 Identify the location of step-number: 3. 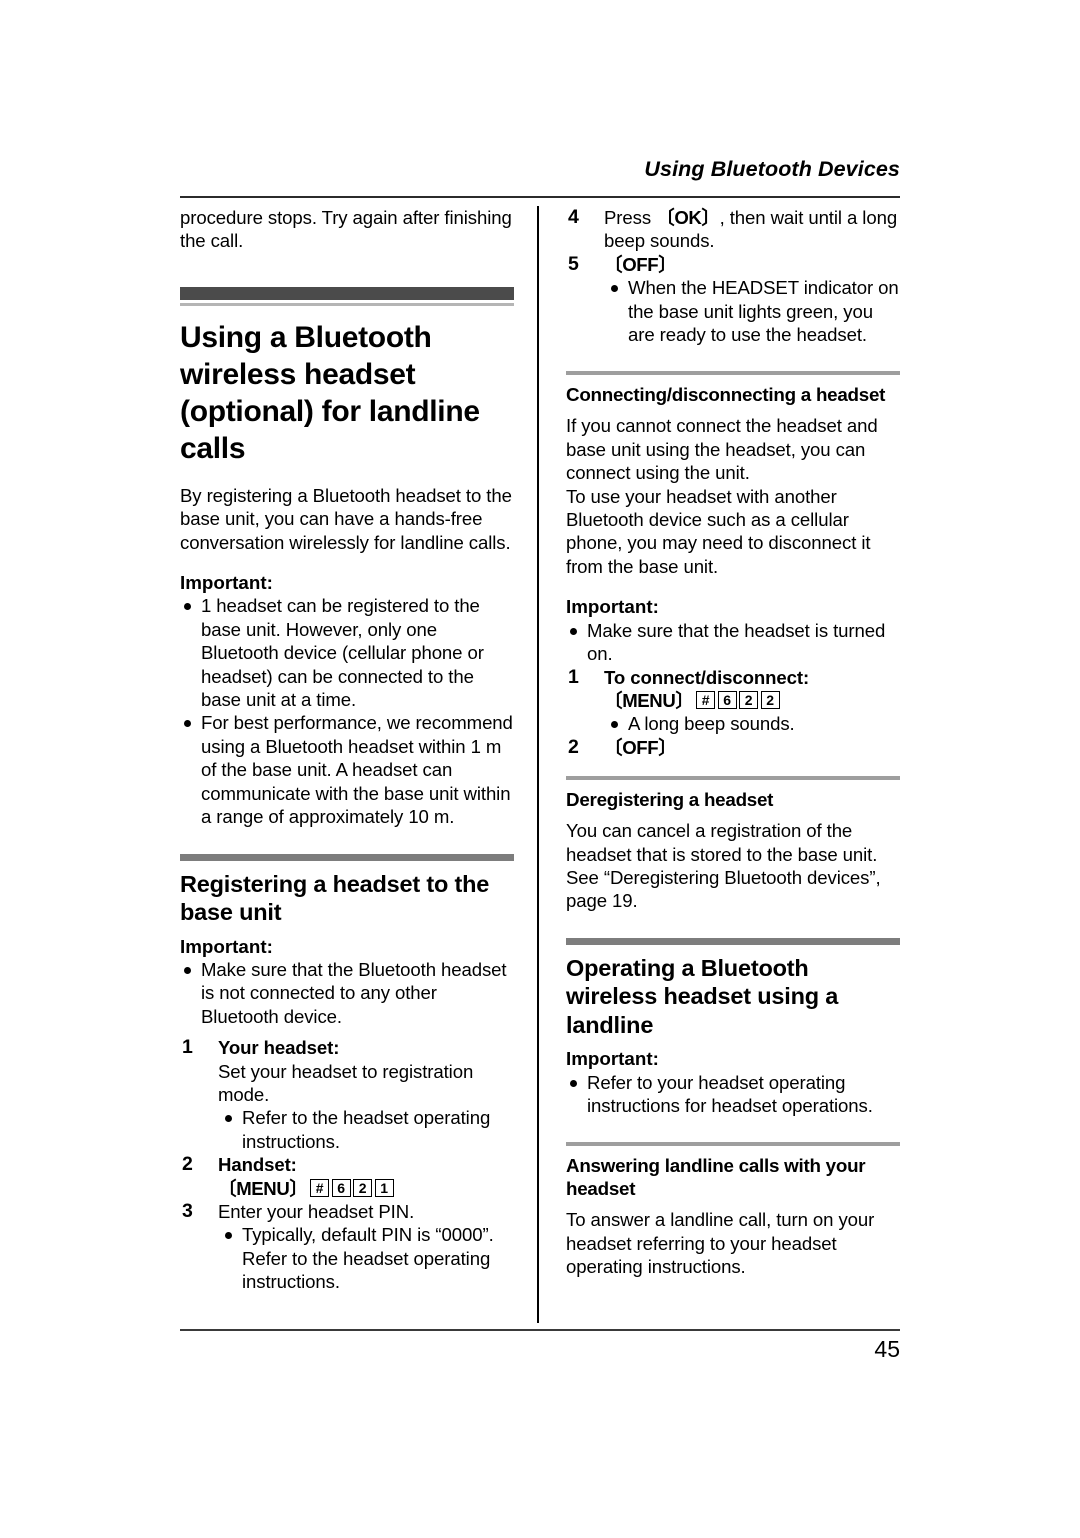
(187, 1210).